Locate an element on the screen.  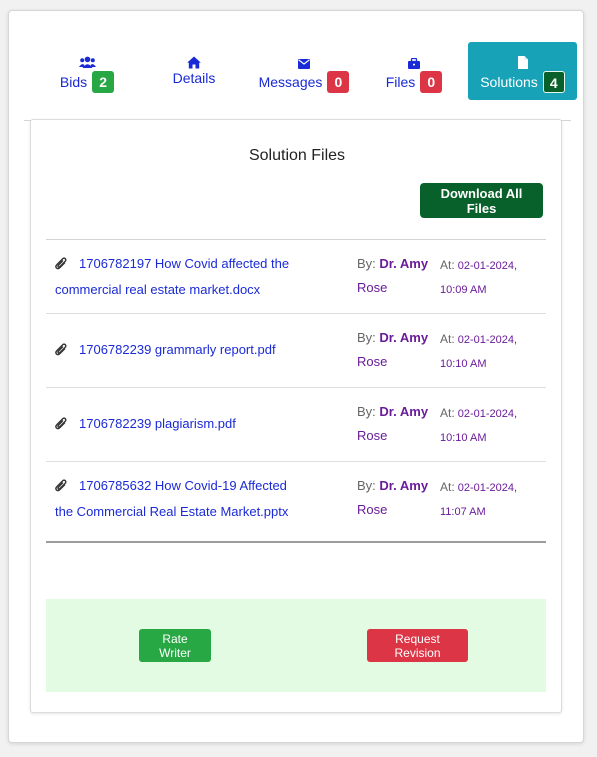
home-icon is located at coordinates (194, 60).